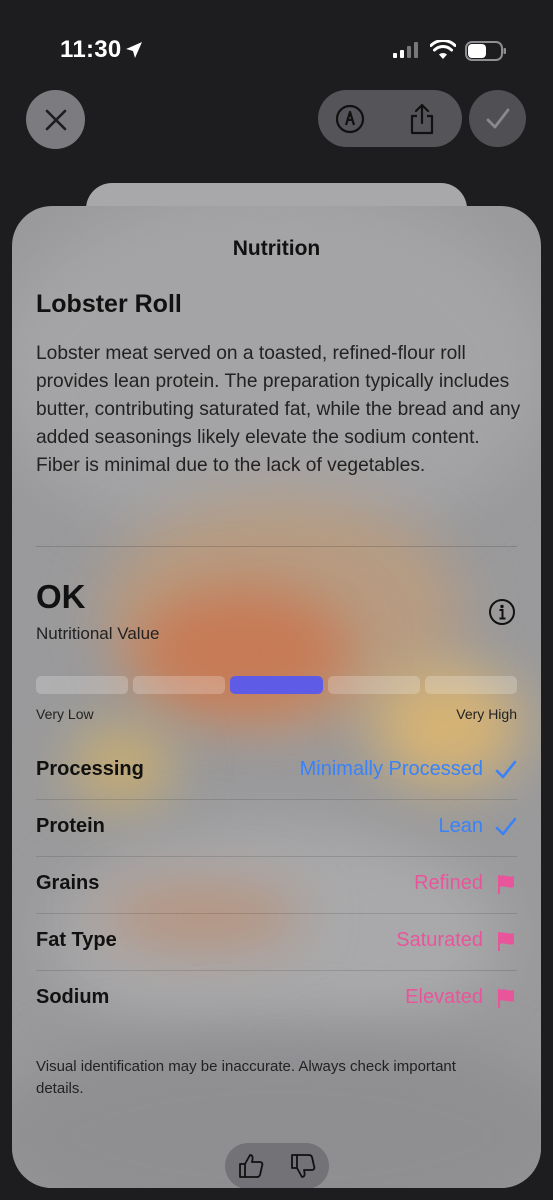 The width and height of the screenshot is (553, 1200). What do you see at coordinates (68, 883) in the screenshot?
I see `factor-label: Grains` at bounding box center [68, 883].